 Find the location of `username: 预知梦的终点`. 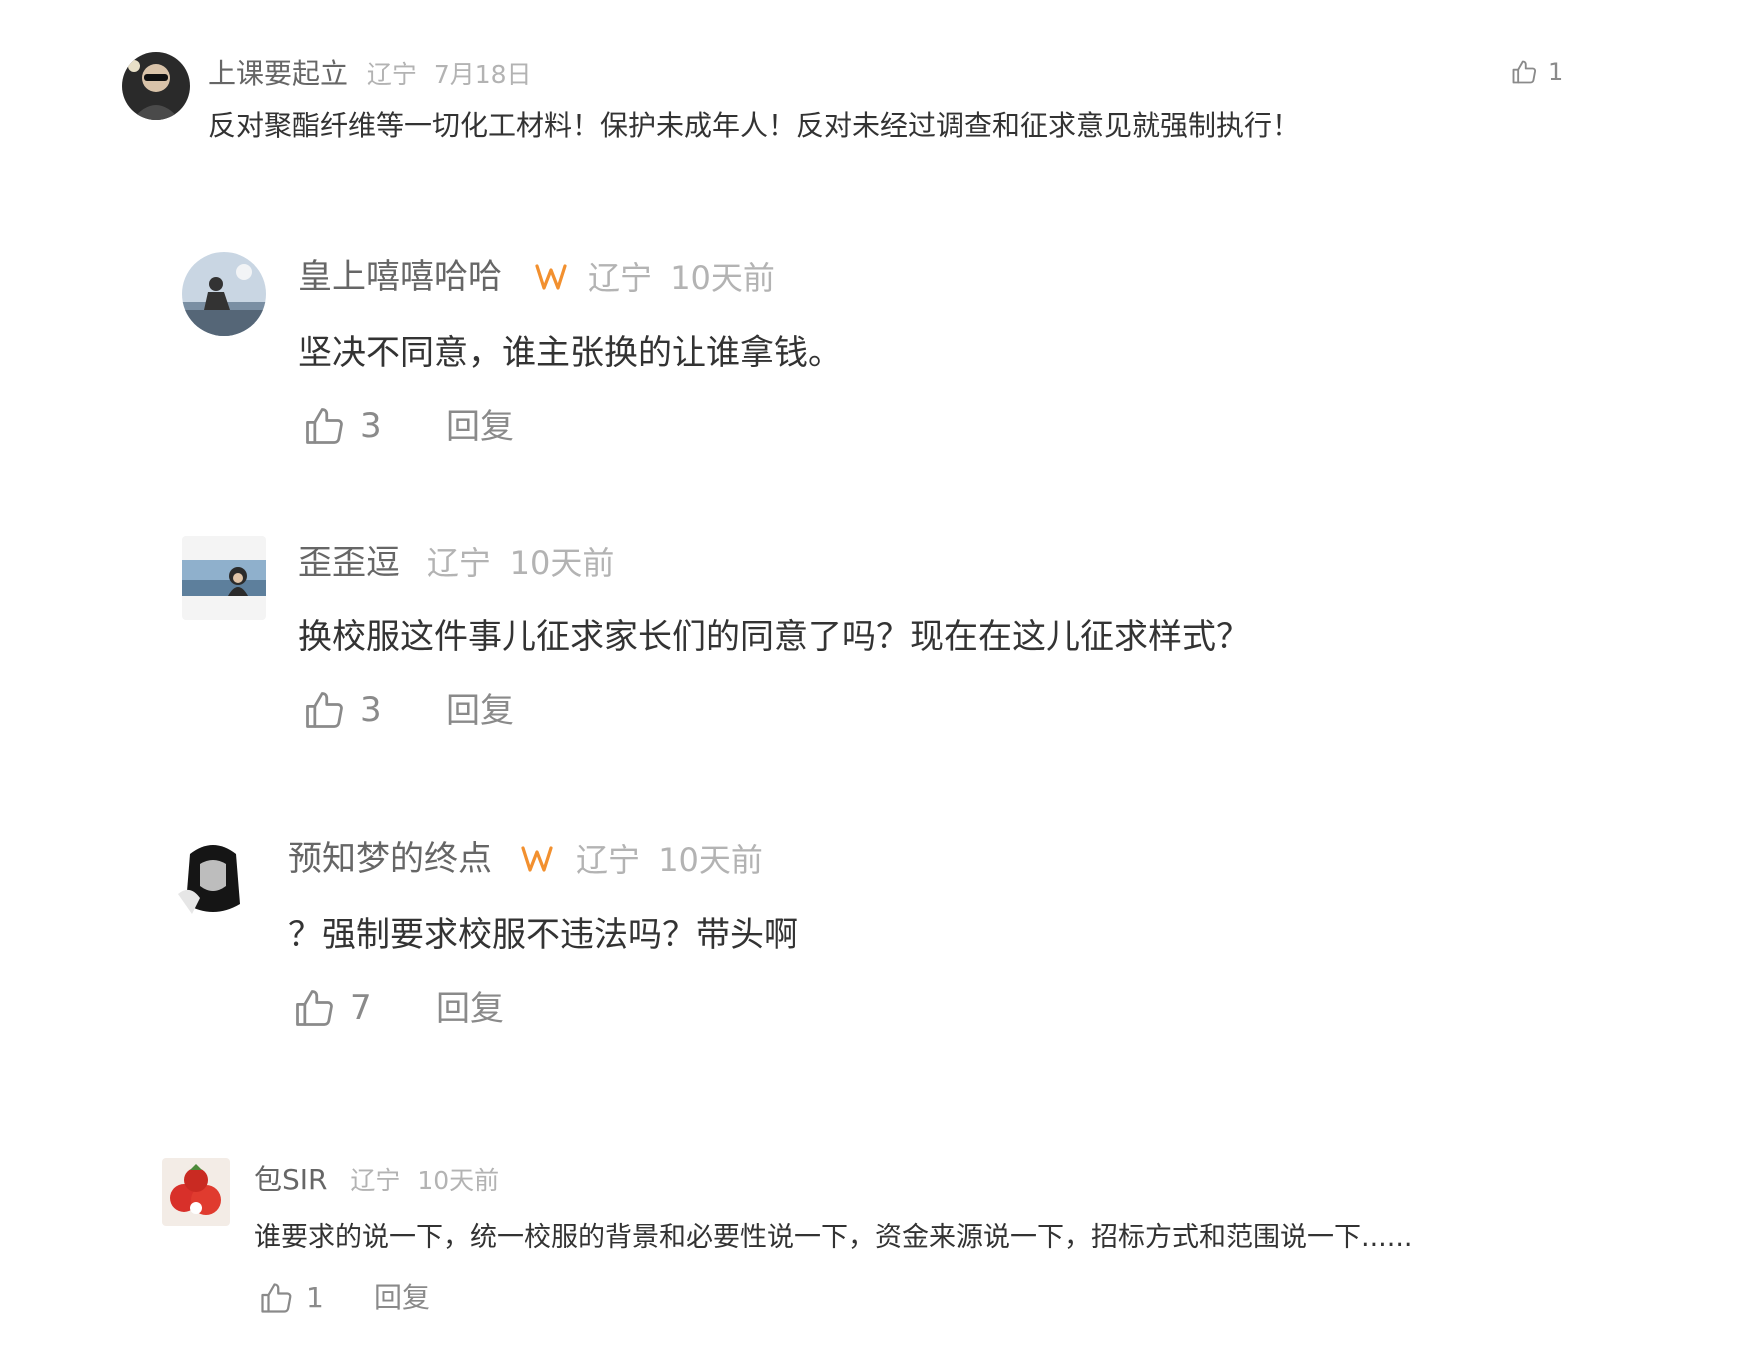

username: 预知梦的终点 is located at coordinates (390, 859).